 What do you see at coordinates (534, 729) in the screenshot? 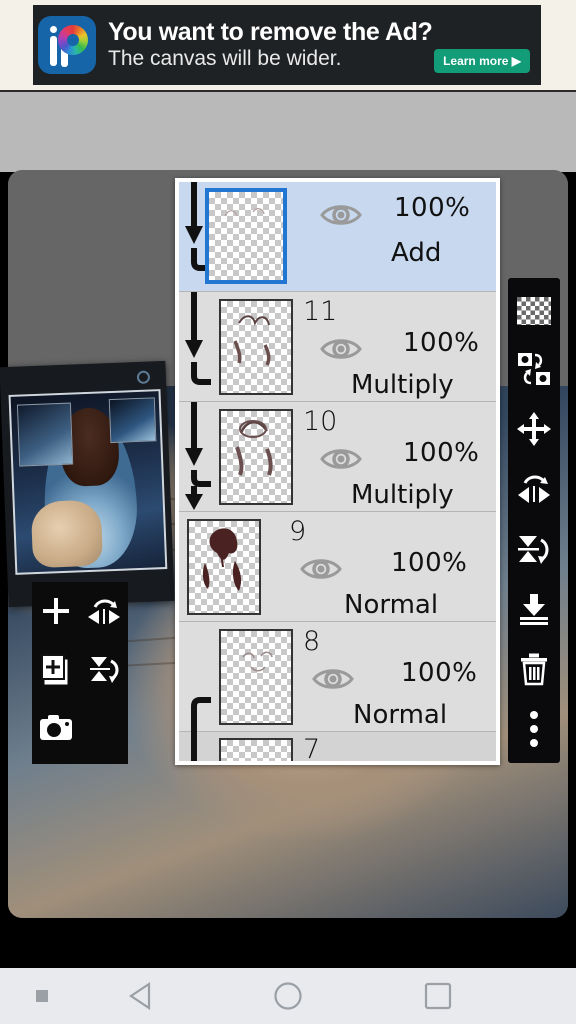
I see `more-options-icon` at bounding box center [534, 729].